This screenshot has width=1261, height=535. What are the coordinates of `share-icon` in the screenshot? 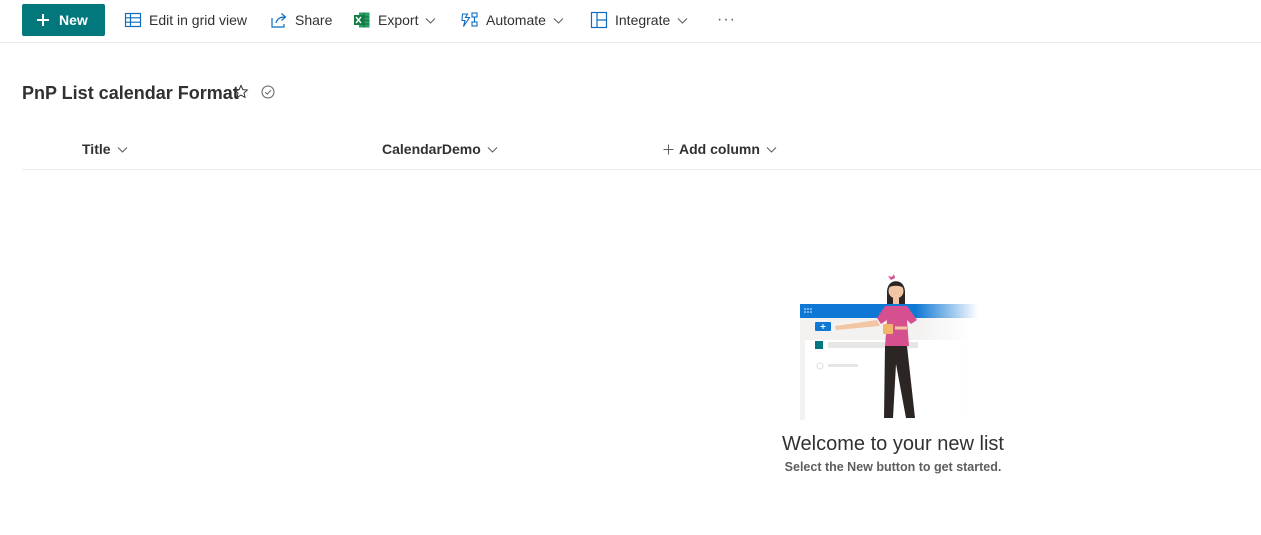 It's located at (279, 20).